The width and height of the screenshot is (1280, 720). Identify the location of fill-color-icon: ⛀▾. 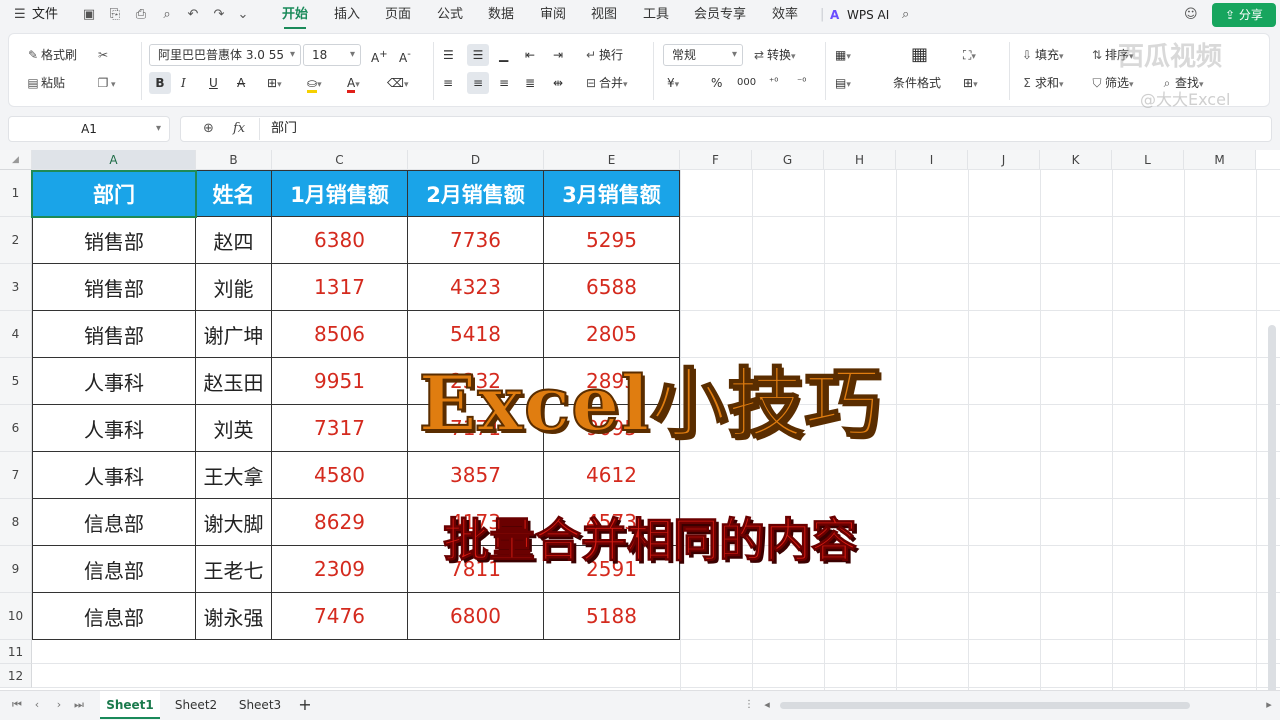
(314, 83).